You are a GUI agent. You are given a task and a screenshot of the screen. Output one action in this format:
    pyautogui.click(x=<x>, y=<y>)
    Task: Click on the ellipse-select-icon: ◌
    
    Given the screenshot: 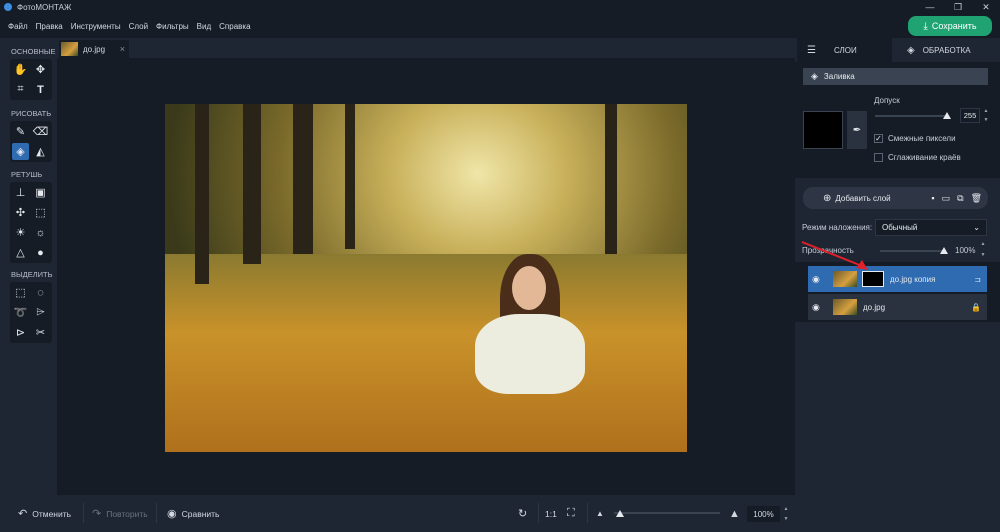 What is the action you would take?
    pyautogui.click(x=40, y=292)
    